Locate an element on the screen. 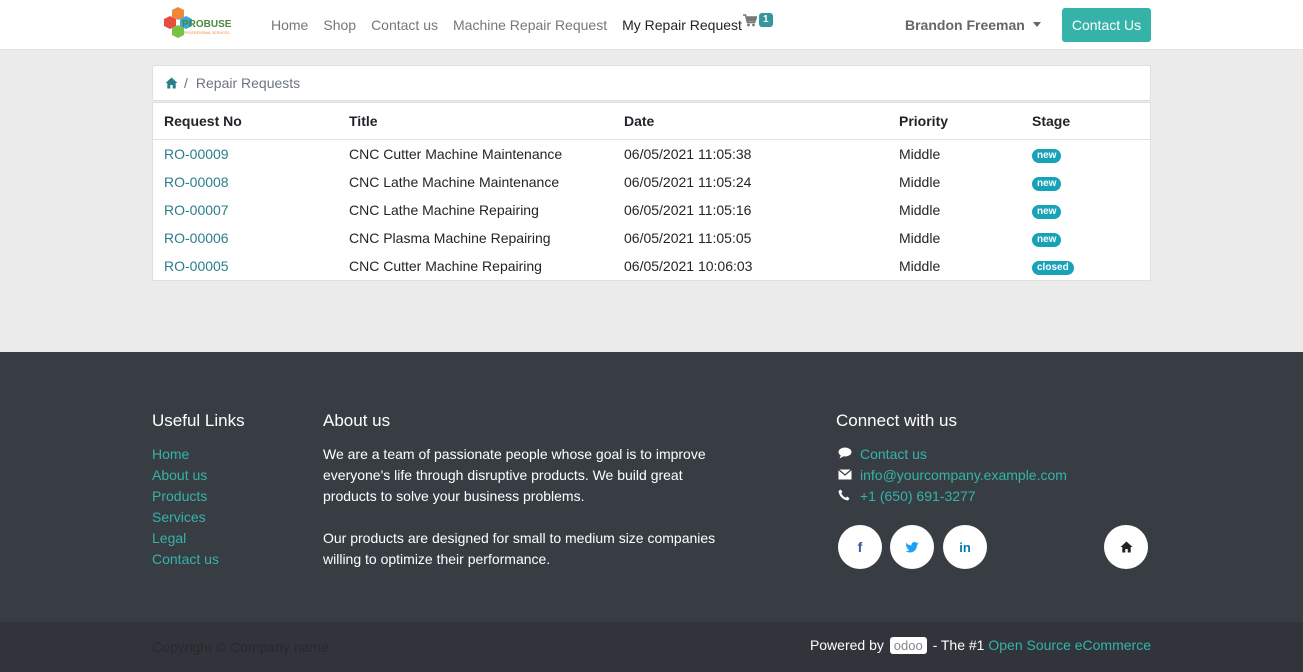  breadcrumb-current: Repair Requests is located at coordinates (248, 83).